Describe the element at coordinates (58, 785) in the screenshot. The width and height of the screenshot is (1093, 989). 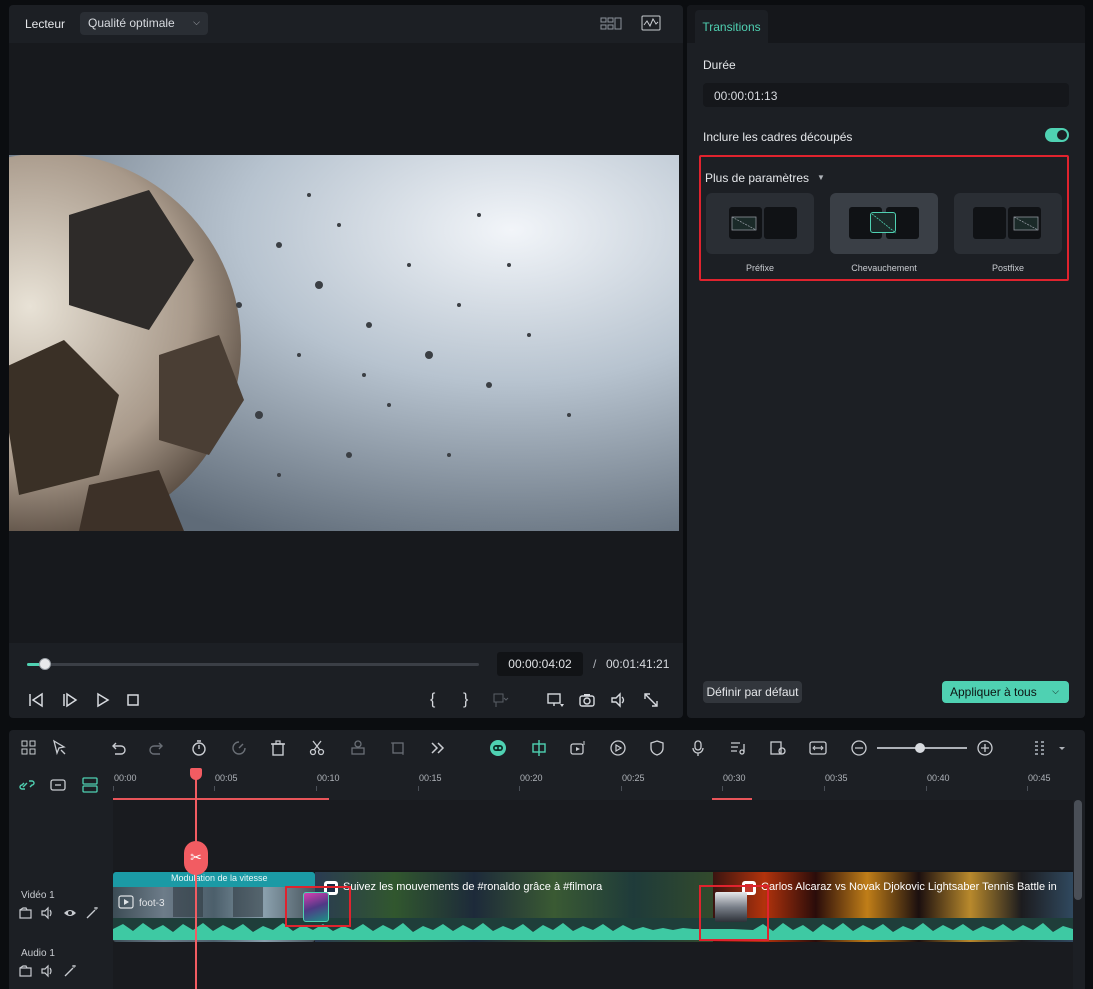
I see `track-link-icon` at that location.